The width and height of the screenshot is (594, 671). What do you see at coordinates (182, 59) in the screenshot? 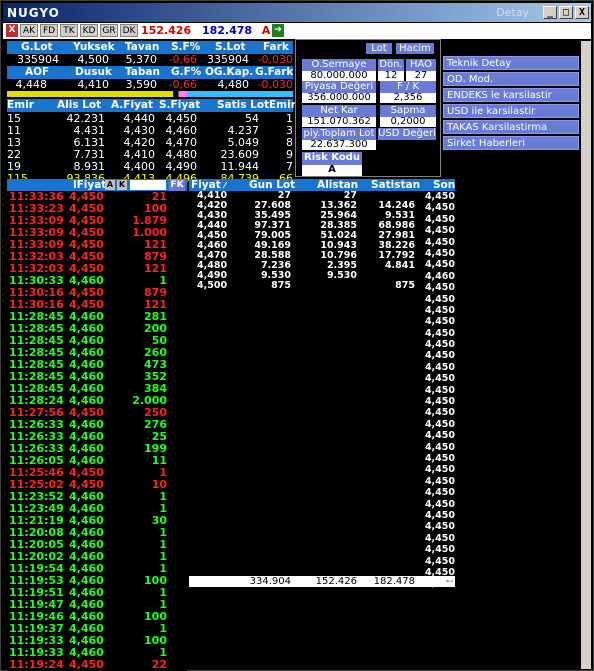
I see `sf-value: -0,66` at bounding box center [182, 59].